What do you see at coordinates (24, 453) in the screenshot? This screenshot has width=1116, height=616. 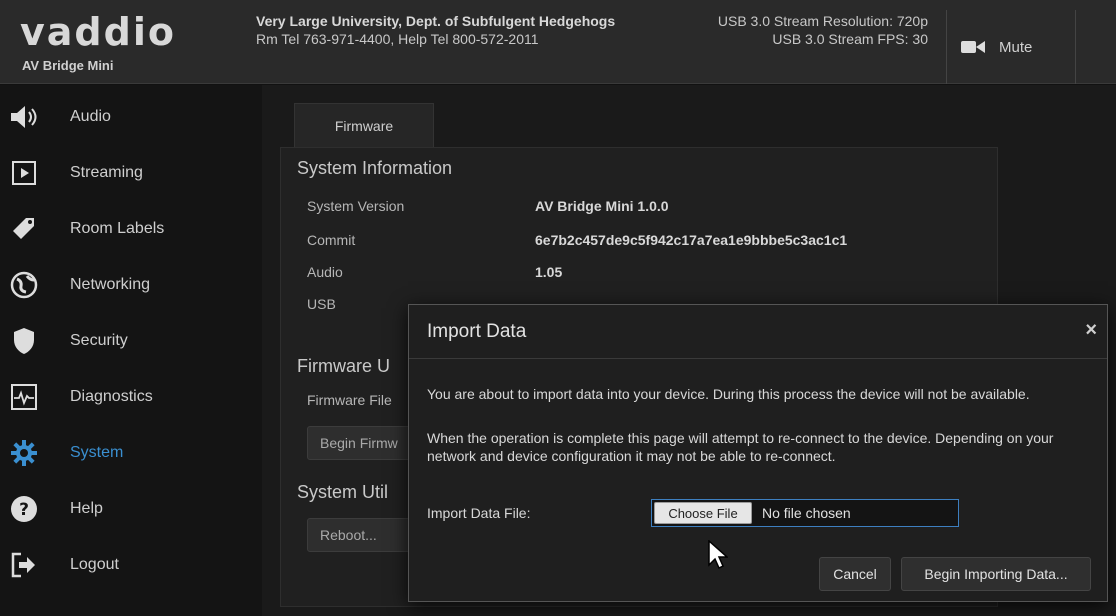 I see `gear-icon` at bounding box center [24, 453].